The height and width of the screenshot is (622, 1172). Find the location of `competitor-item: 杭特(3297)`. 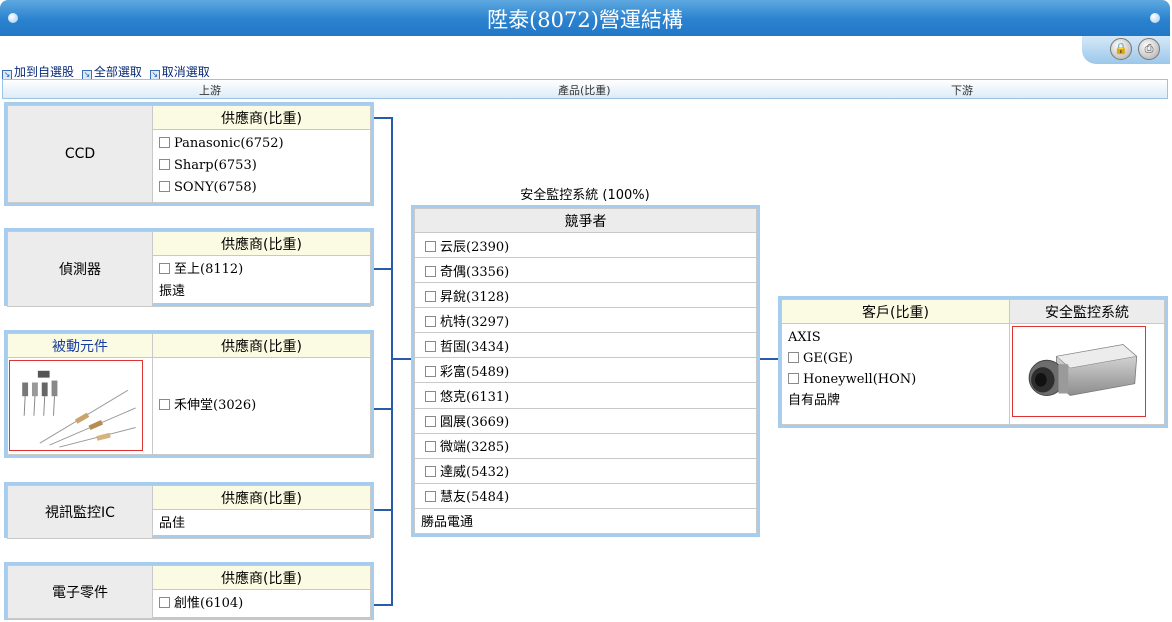

competitor-item: 杭特(3297) is located at coordinates (585, 320).